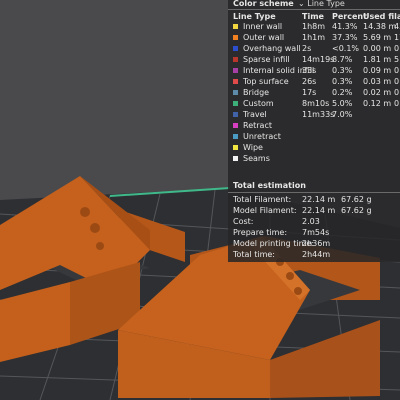 The height and width of the screenshot is (400, 400). Describe the element at coordinates (301, 4) in the screenshot. I see `chevron-down-icon: ⌄` at that location.